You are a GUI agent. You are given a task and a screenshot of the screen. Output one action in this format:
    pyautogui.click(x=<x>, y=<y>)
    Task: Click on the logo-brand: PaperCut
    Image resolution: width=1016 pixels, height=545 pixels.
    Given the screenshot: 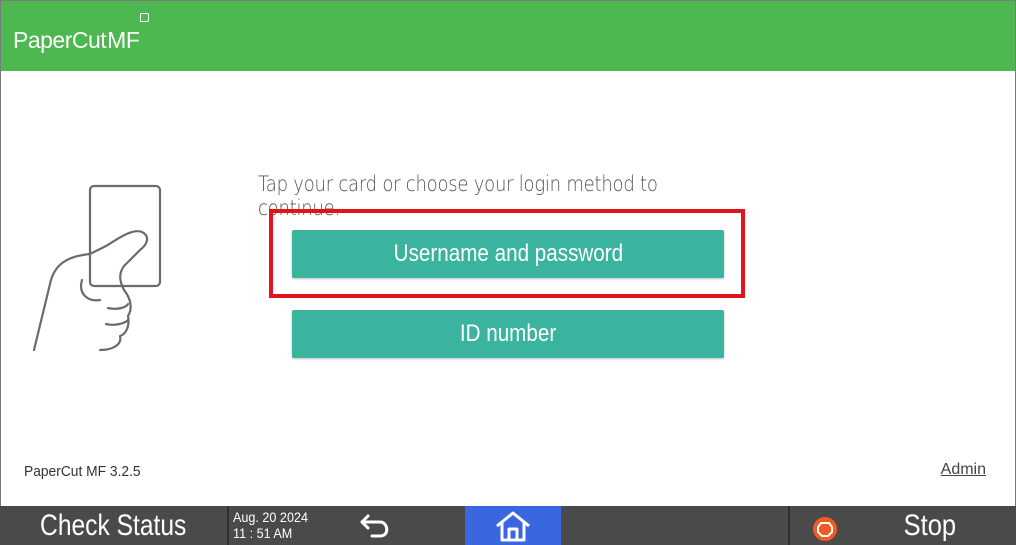 What is the action you would take?
    pyautogui.click(x=60, y=40)
    